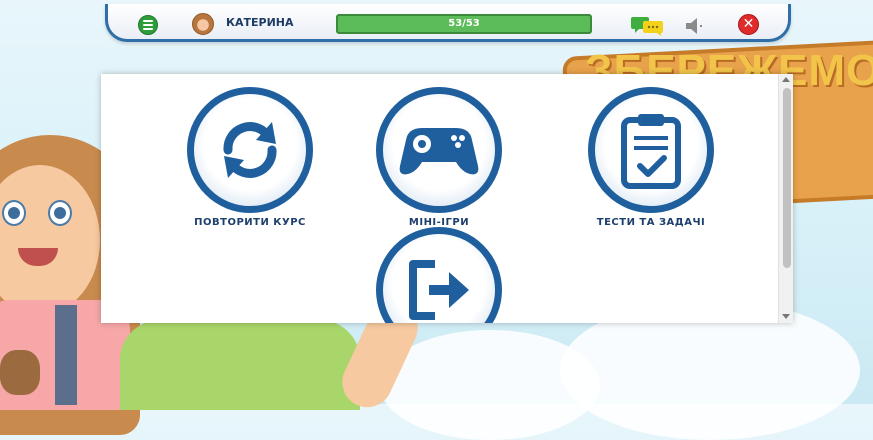 This screenshot has height=440, width=873. What do you see at coordinates (439, 150) in the screenshot?
I see `gamepad-icon` at bounding box center [439, 150].